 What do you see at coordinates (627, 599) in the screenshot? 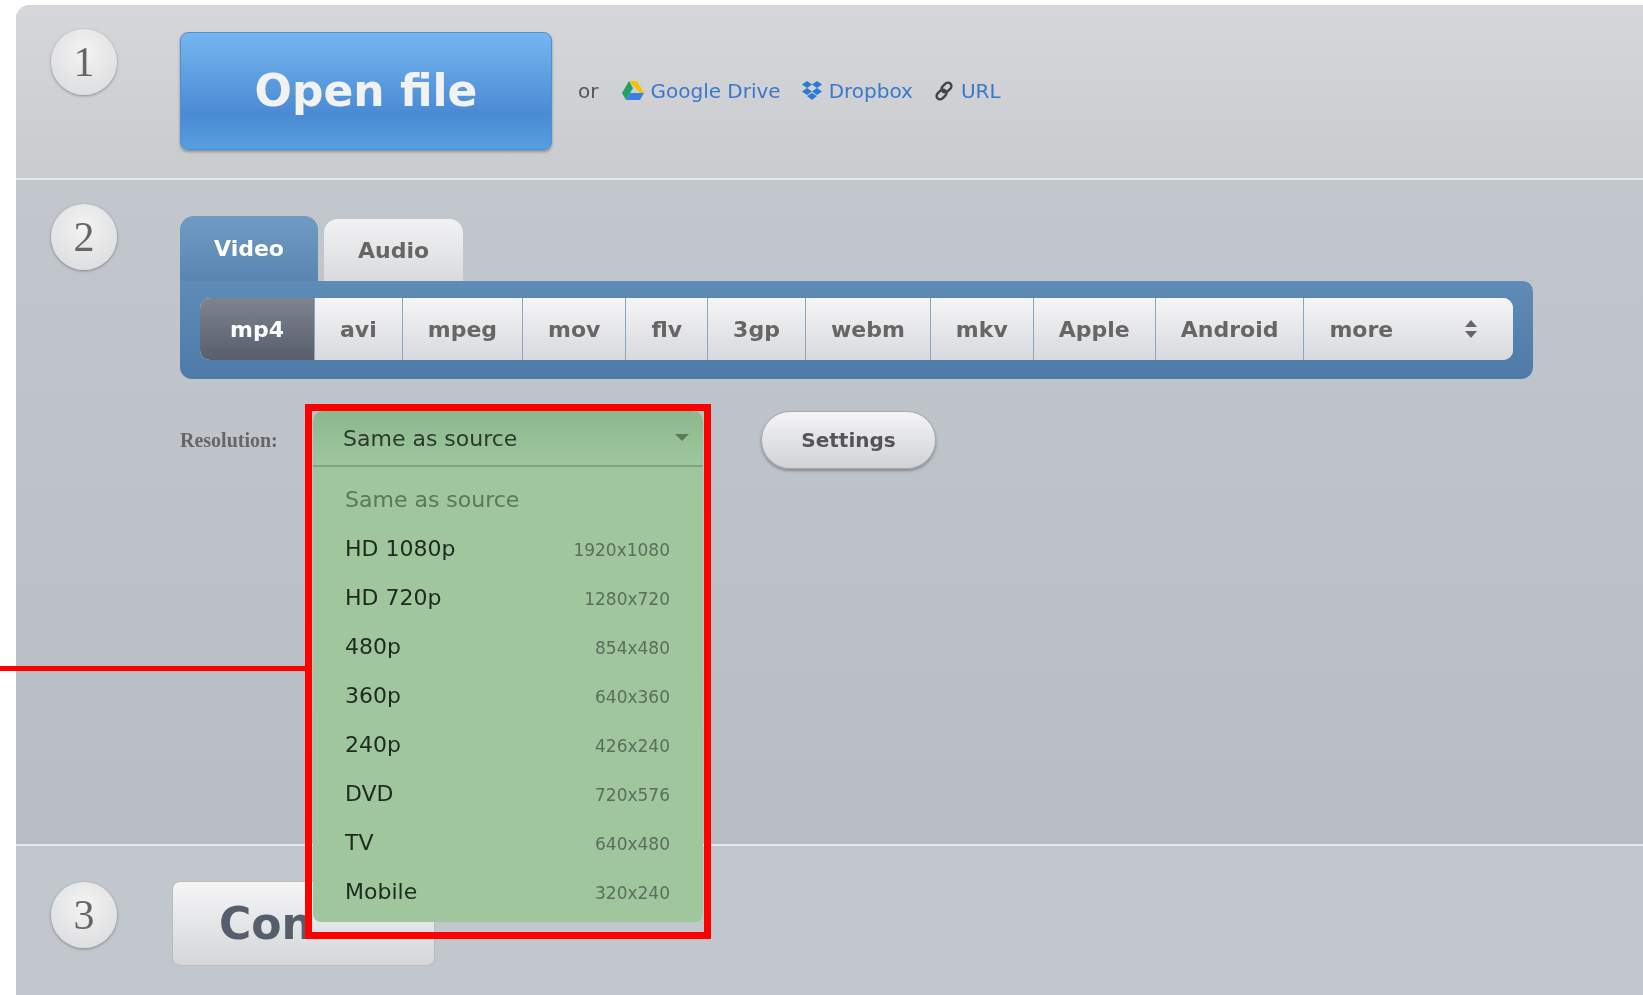
I see `option-size: 1280x720` at bounding box center [627, 599].